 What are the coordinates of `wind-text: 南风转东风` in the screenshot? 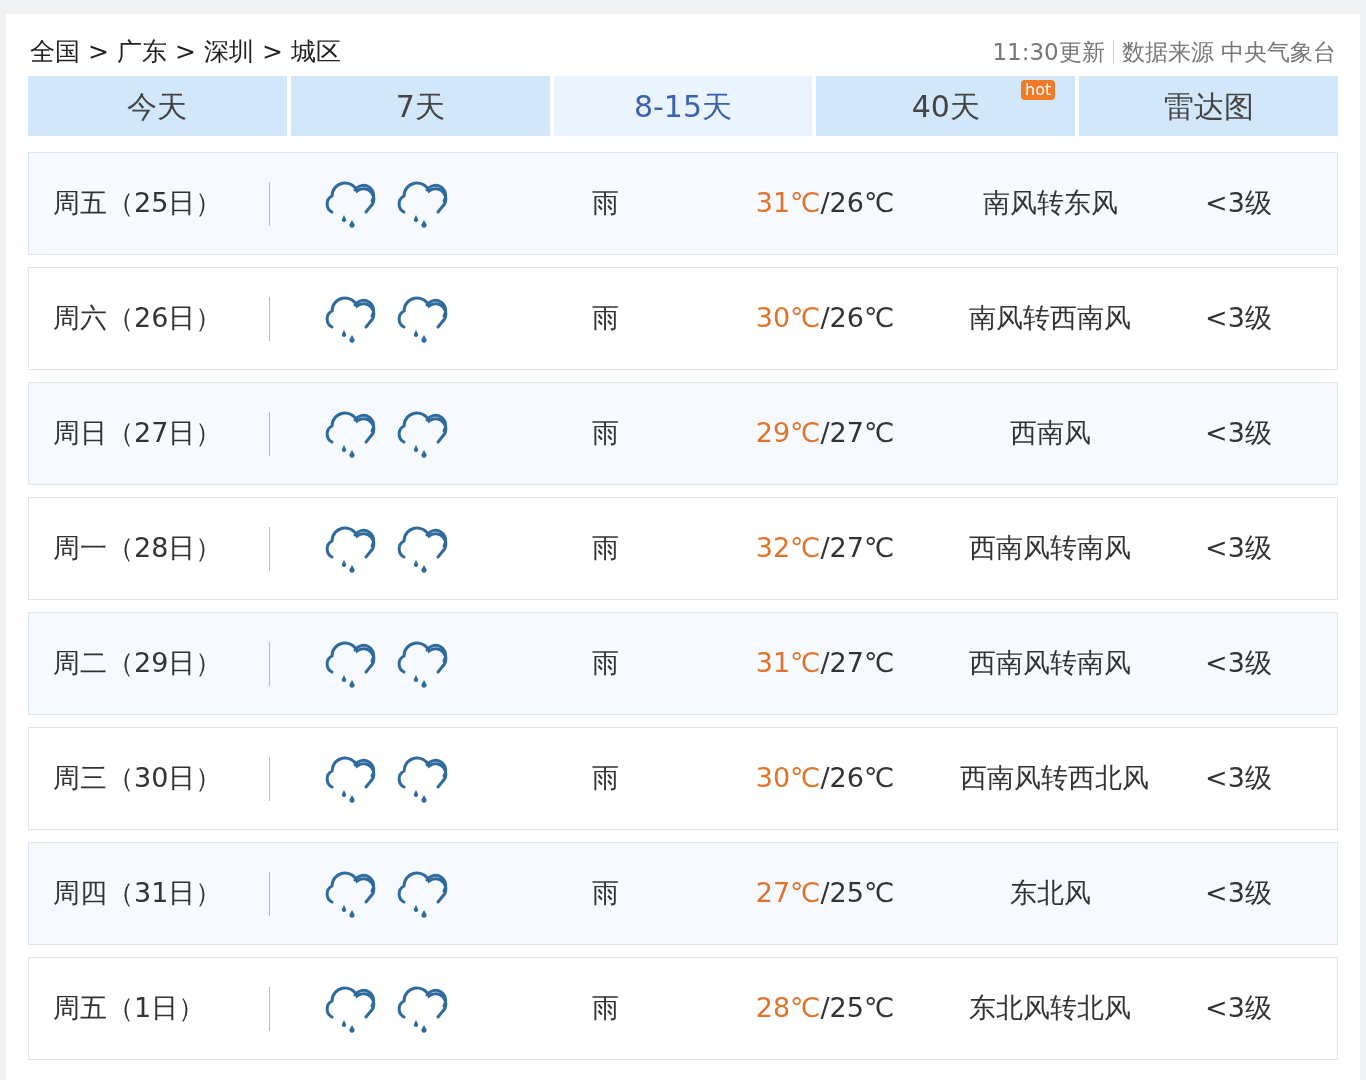 It's located at (1050, 203).